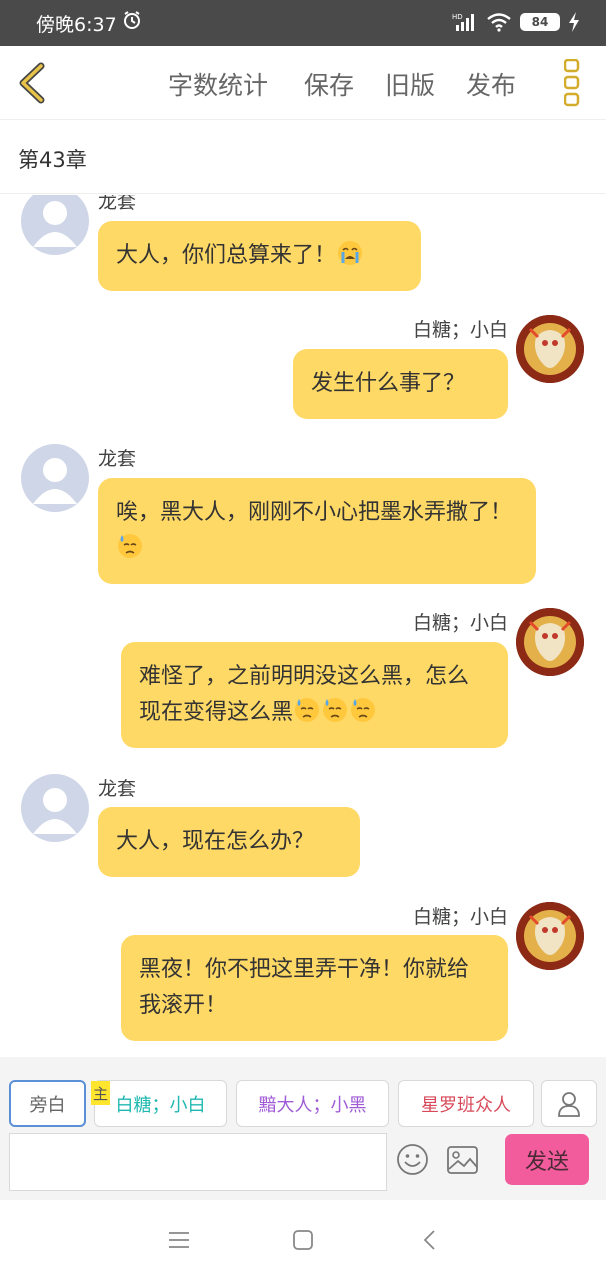 Image resolution: width=606 pixels, height=1280 pixels. Describe the element at coordinates (329, 84) in the screenshot. I see `save-button: 保存` at that location.